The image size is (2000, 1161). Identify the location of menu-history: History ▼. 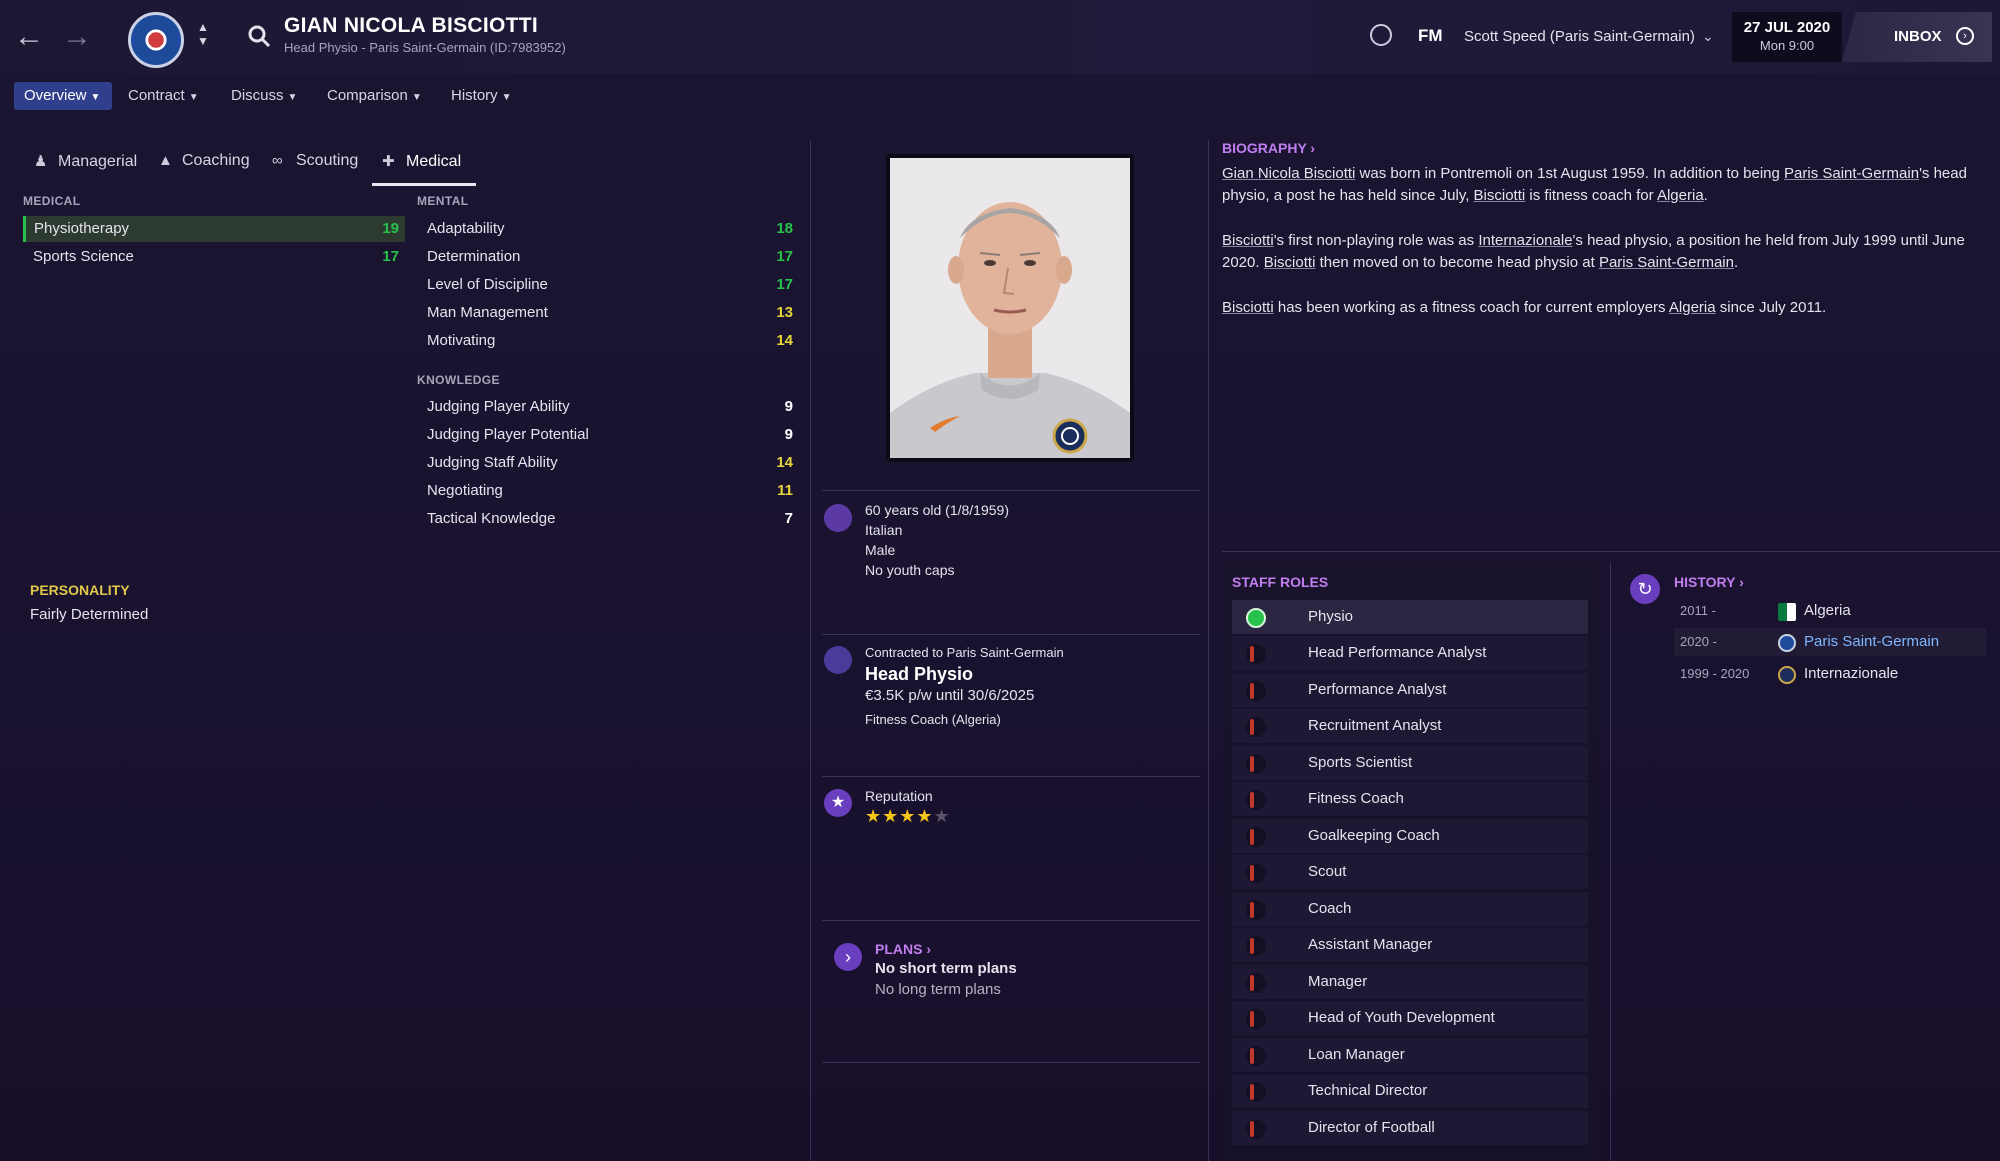
(481, 96).